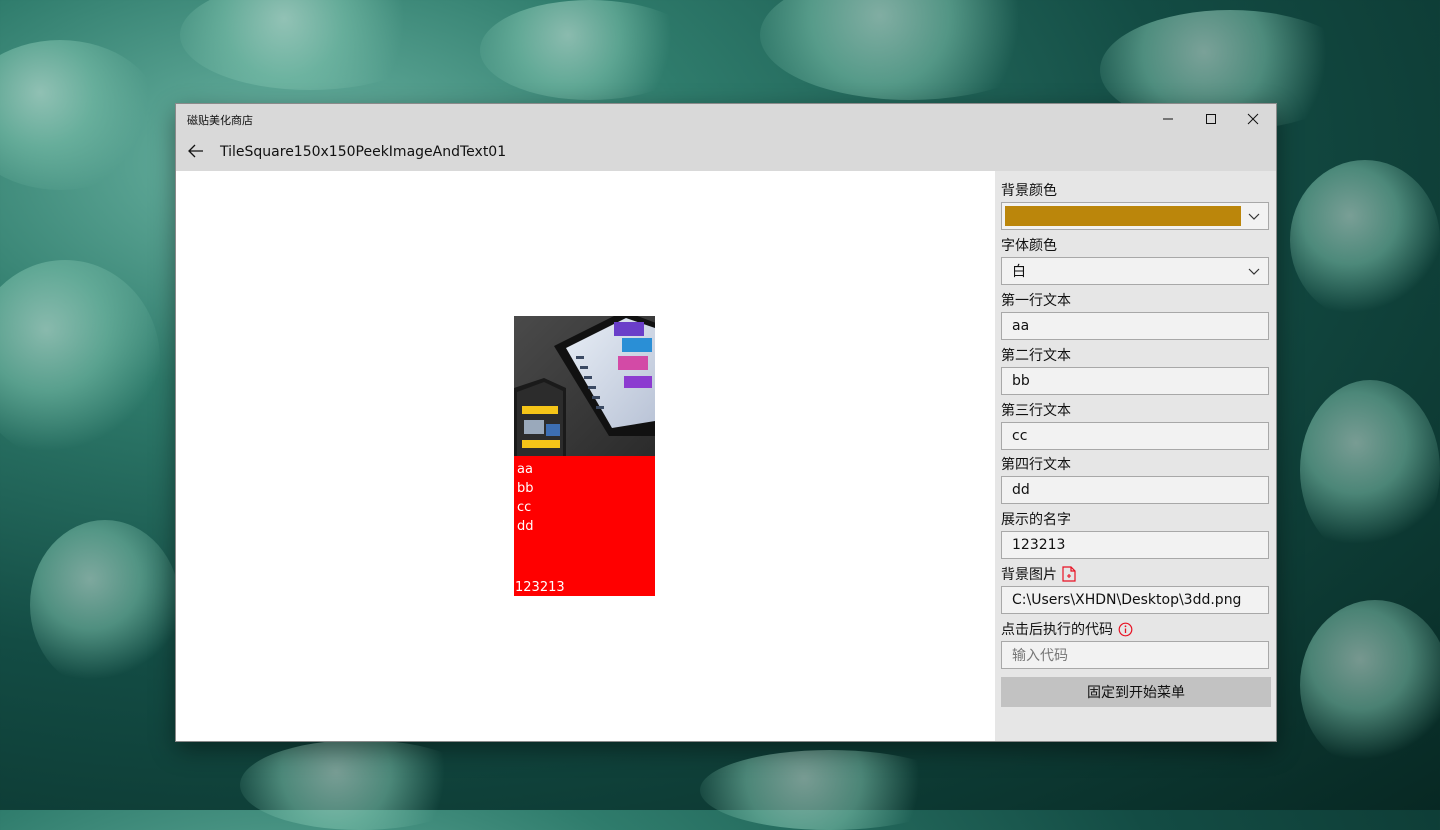 Image resolution: width=1440 pixels, height=830 pixels. I want to click on back-button, so click(196, 151).